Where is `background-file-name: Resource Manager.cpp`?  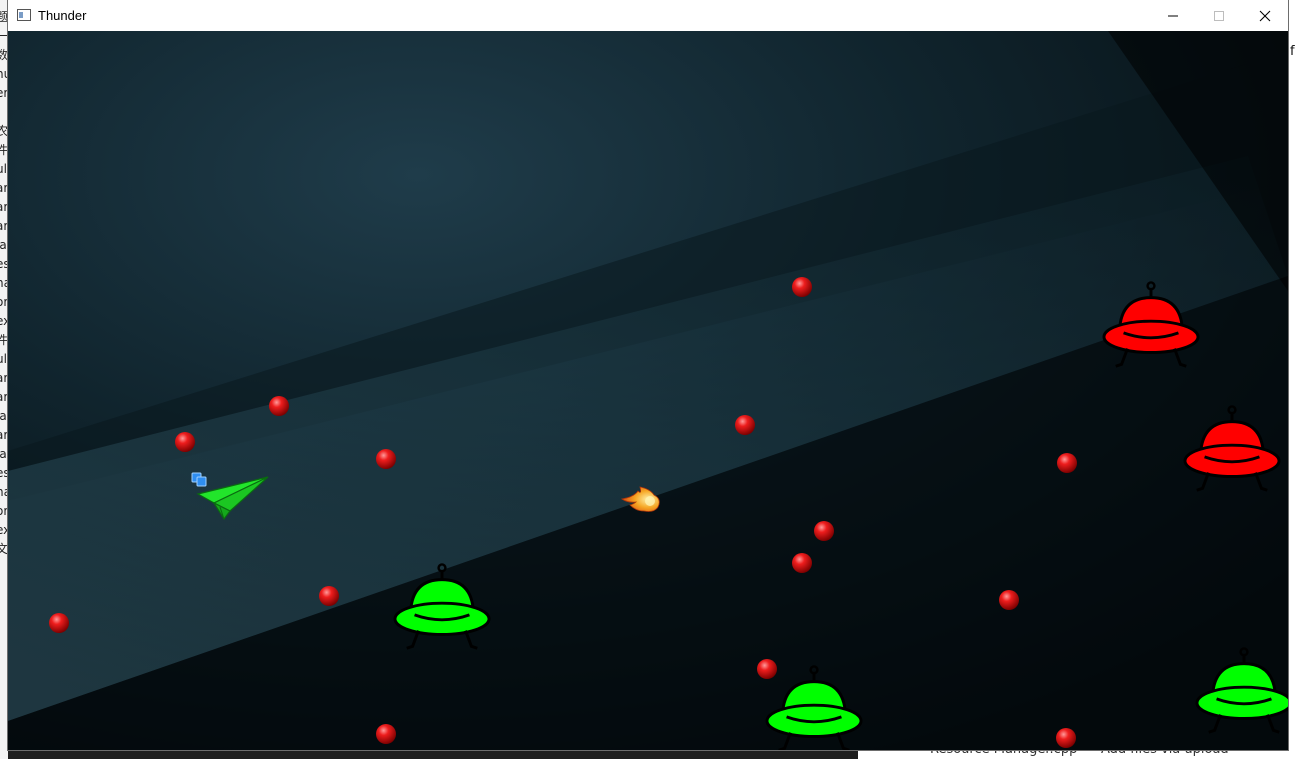
background-file-name: Resource Manager.cpp is located at coordinates (1004, 753).